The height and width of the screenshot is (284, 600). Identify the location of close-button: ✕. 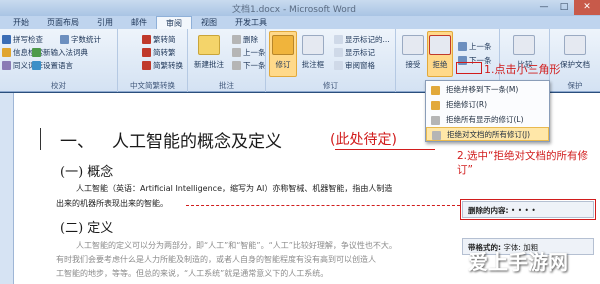
(587, 7).